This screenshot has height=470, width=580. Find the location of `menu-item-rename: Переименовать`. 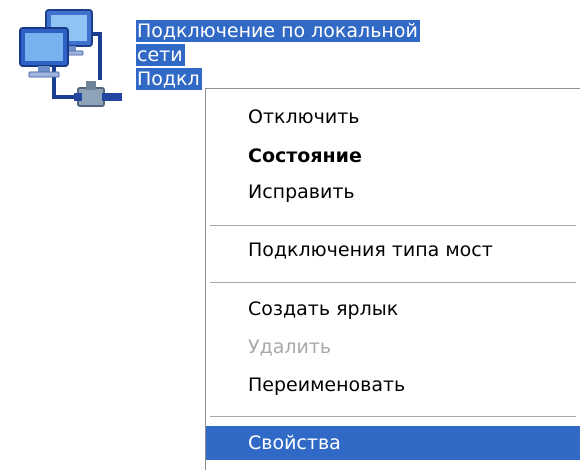

menu-item-rename: Переименовать is located at coordinates (393, 385).